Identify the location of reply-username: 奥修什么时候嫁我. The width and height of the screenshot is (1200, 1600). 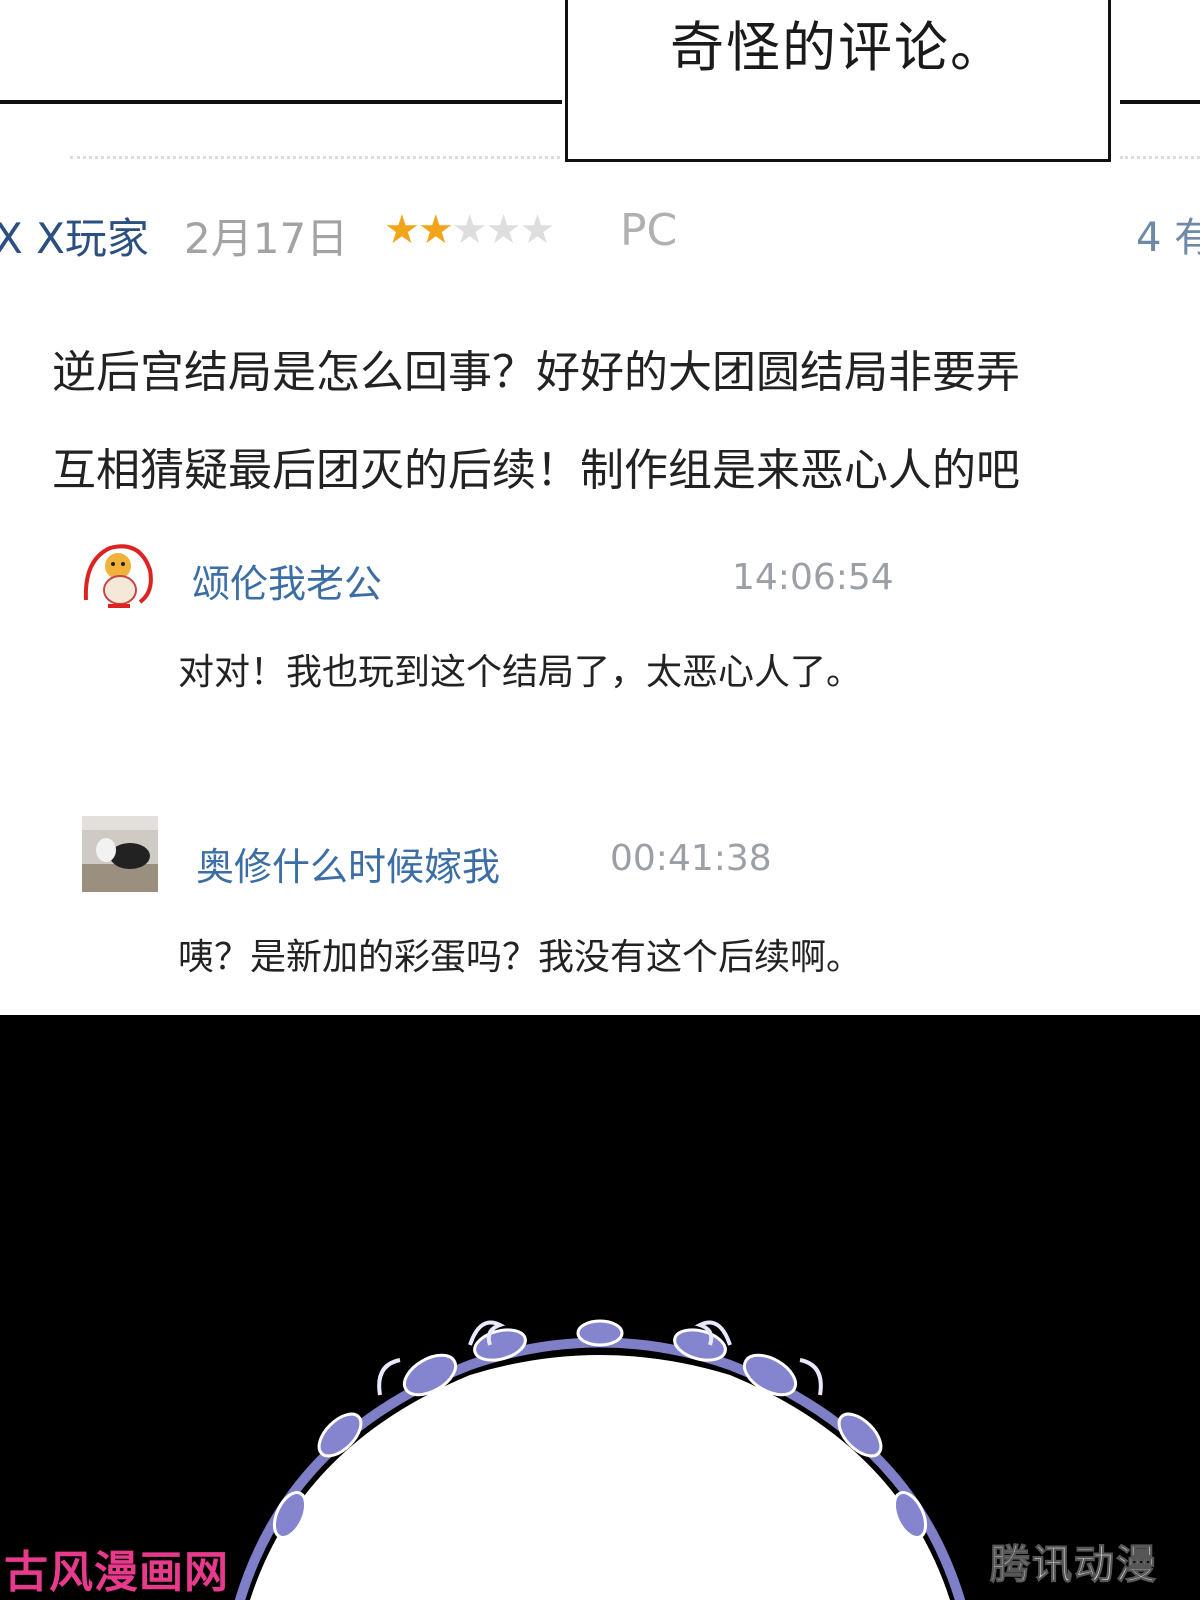
(348, 863).